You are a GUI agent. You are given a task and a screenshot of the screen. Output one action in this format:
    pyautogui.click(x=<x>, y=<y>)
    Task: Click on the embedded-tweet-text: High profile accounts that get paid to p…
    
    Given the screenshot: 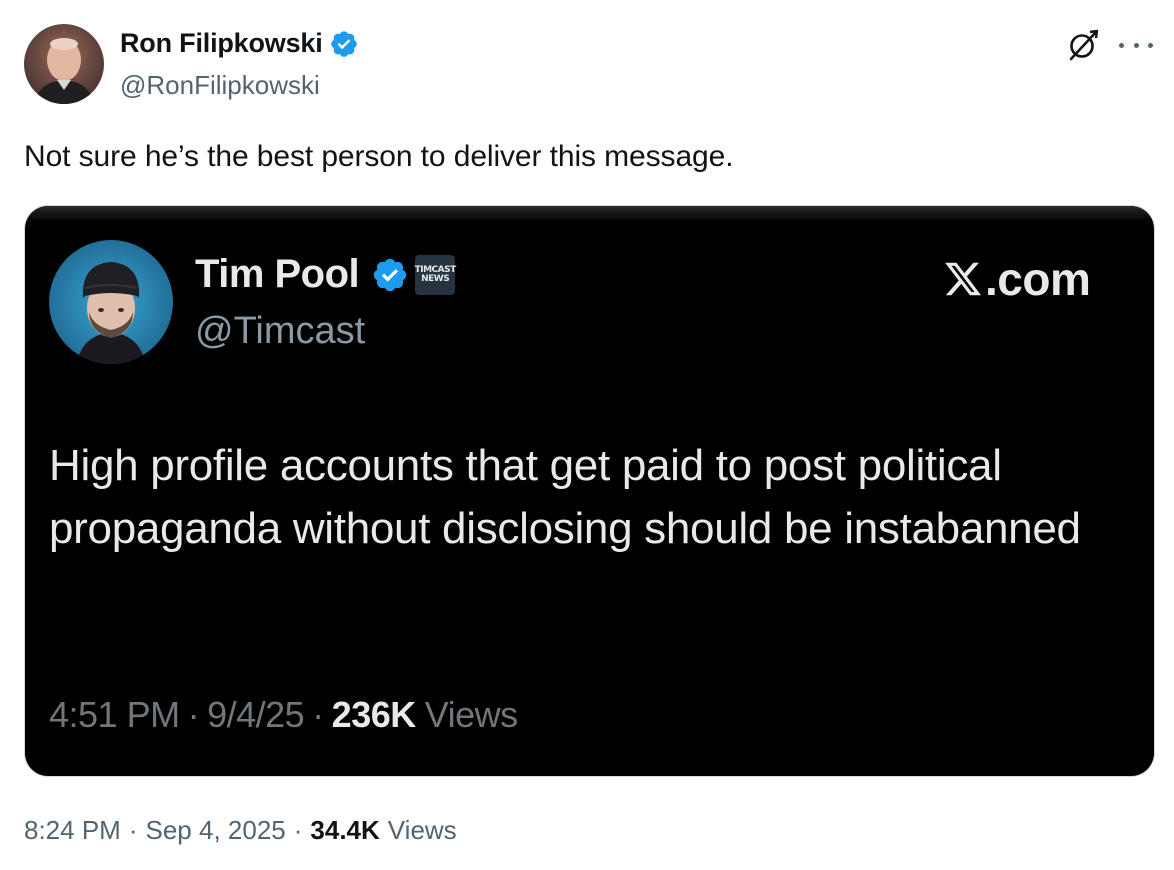 What is the action you would take?
    pyautogui.click(x=565, y=497)
    